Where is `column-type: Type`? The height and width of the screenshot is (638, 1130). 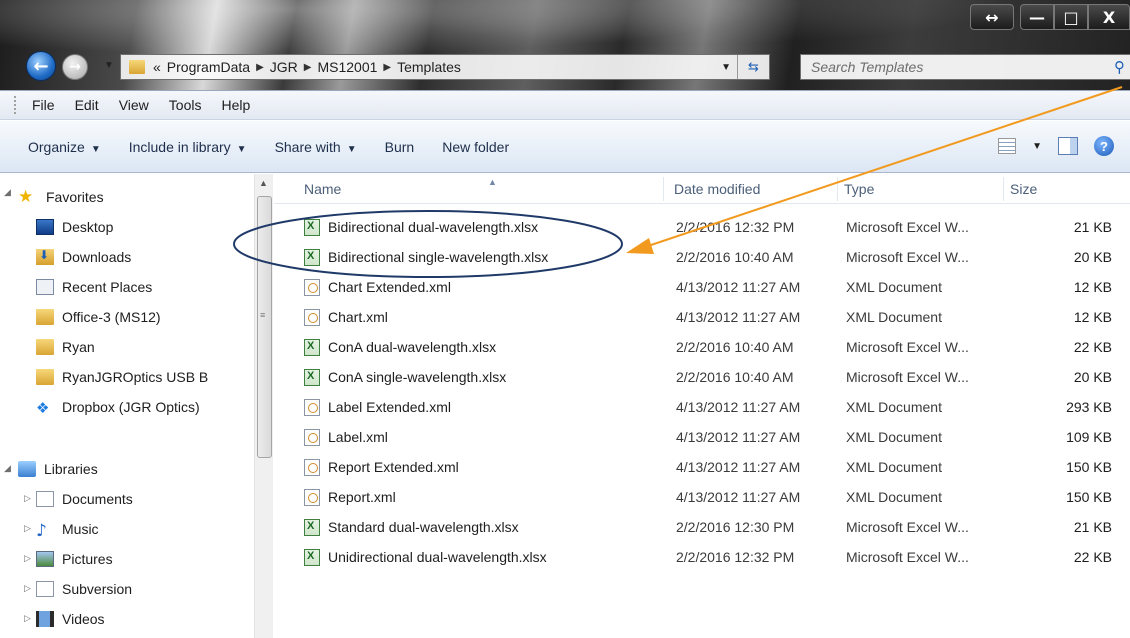 column-type: Type is located at coordinates (921, 189).